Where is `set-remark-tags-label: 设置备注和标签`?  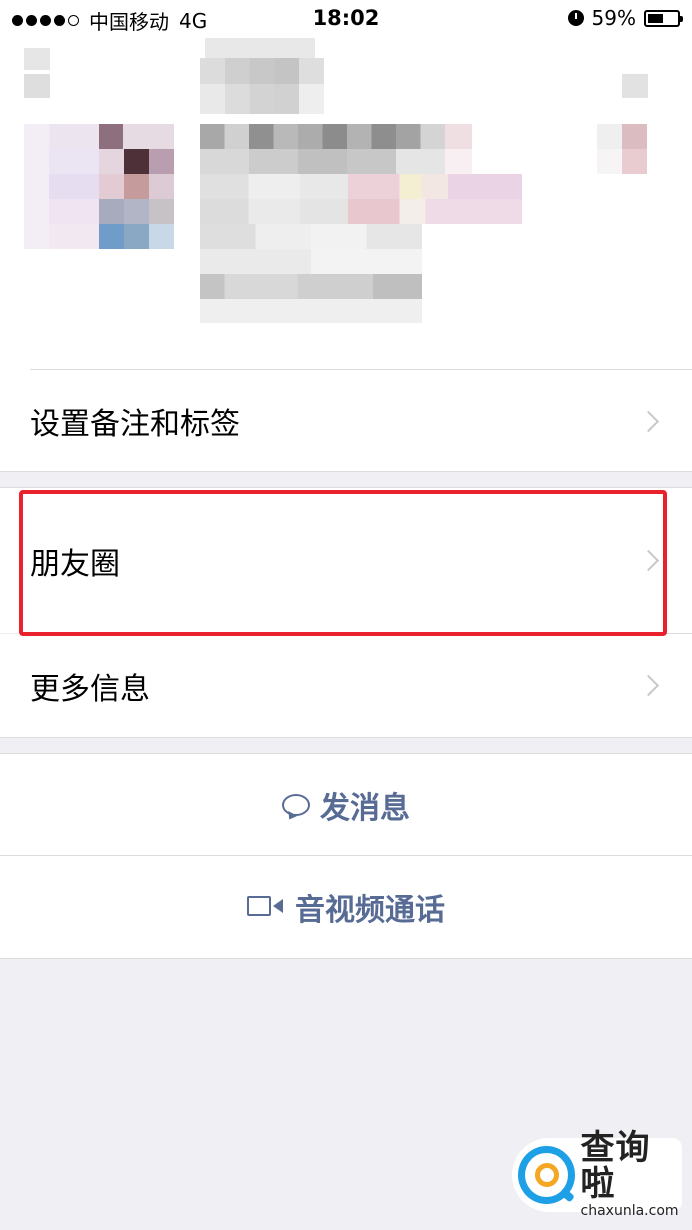
set-remark-tags-label: 设置备注和标签 is located at coordinates (135, 424).